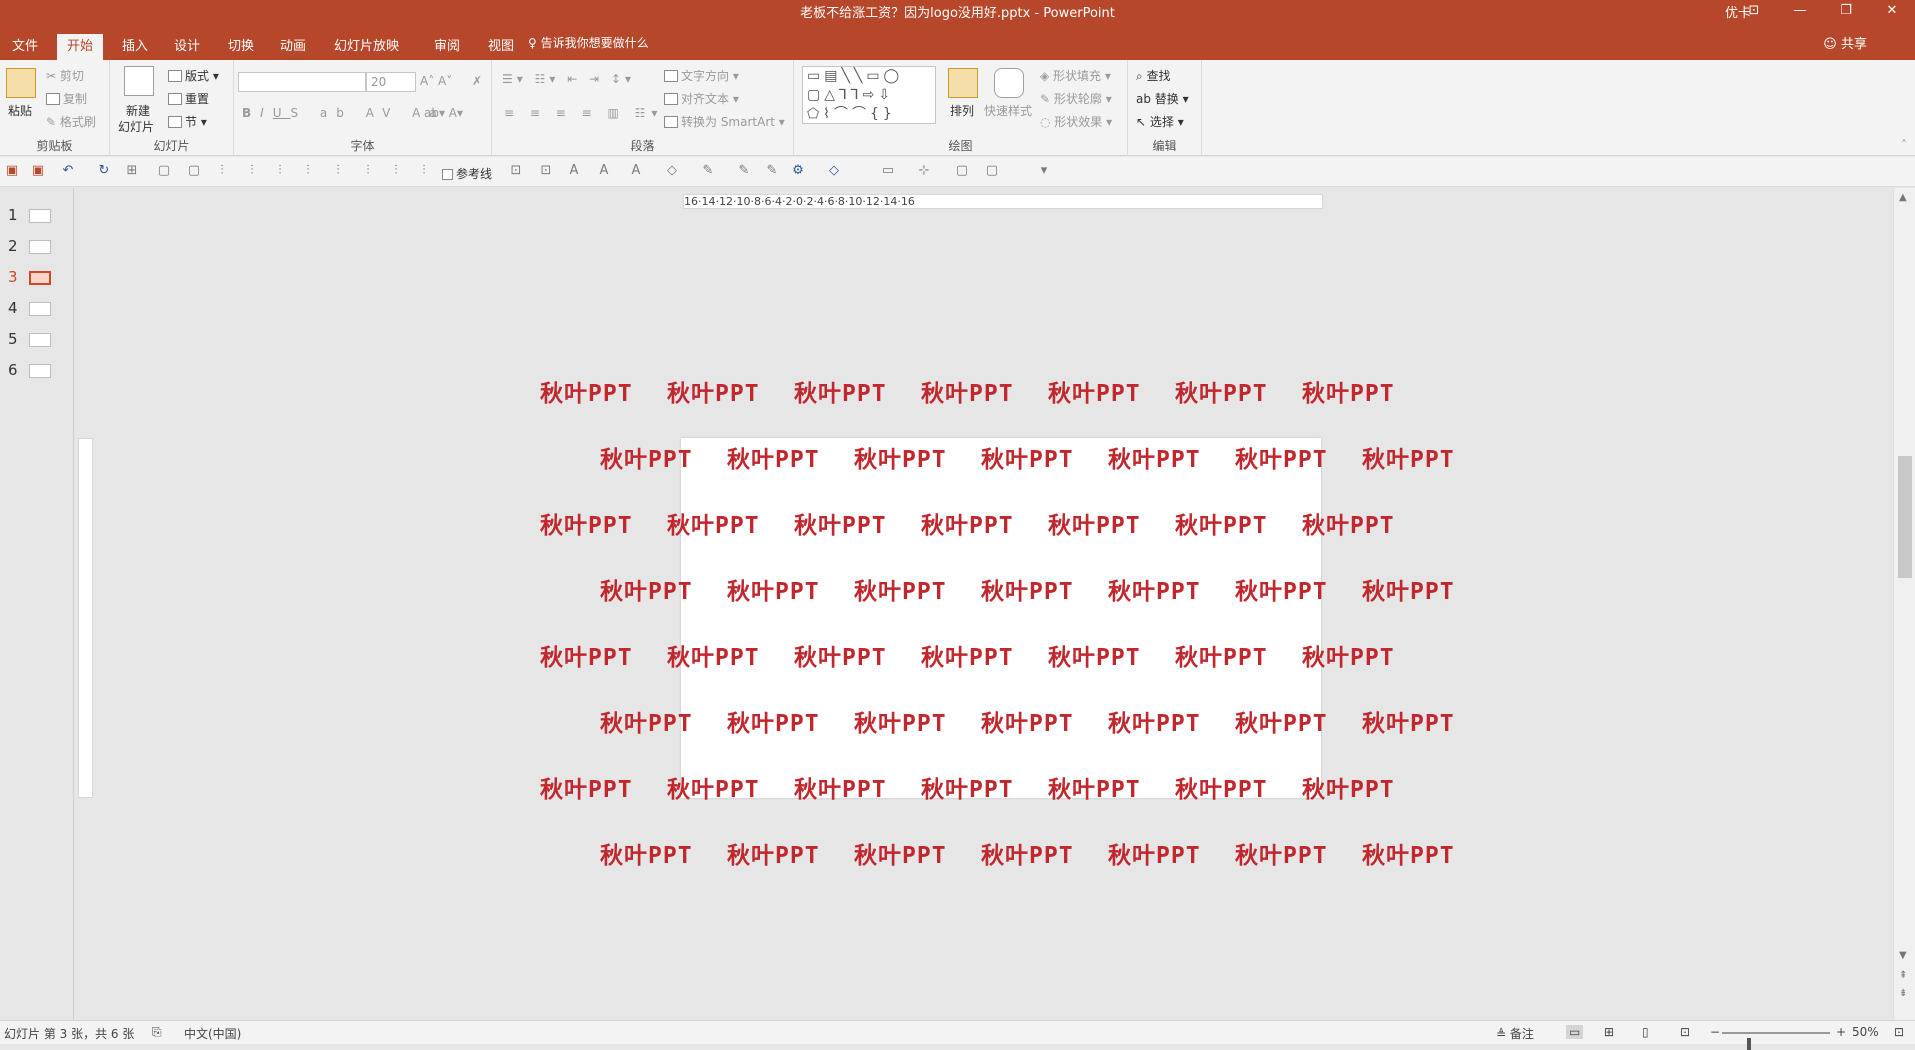 The height and width of the screenshot is (1050, 1915). I want to click on toolbar-icon-8: ⫶, so click(338, 171).